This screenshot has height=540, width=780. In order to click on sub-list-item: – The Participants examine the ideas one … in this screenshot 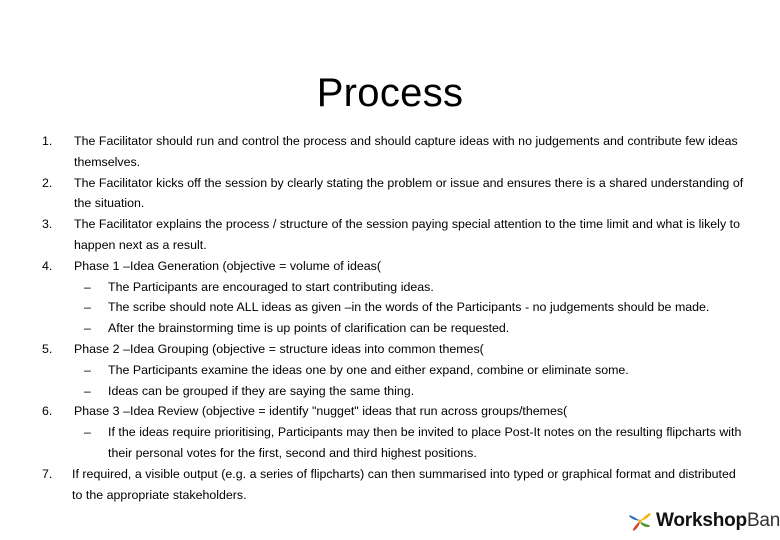, I will do `click(391, 370)`.